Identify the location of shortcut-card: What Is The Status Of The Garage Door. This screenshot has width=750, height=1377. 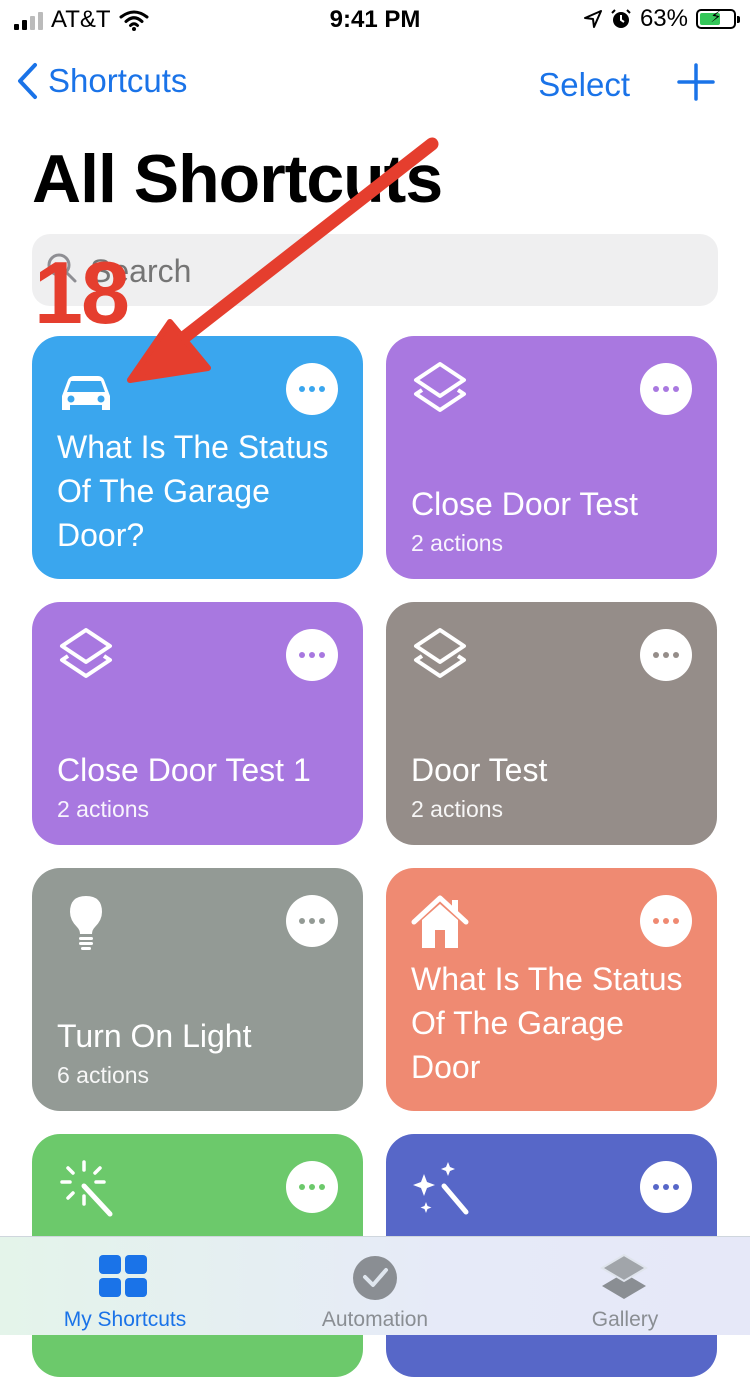
(551, 989).